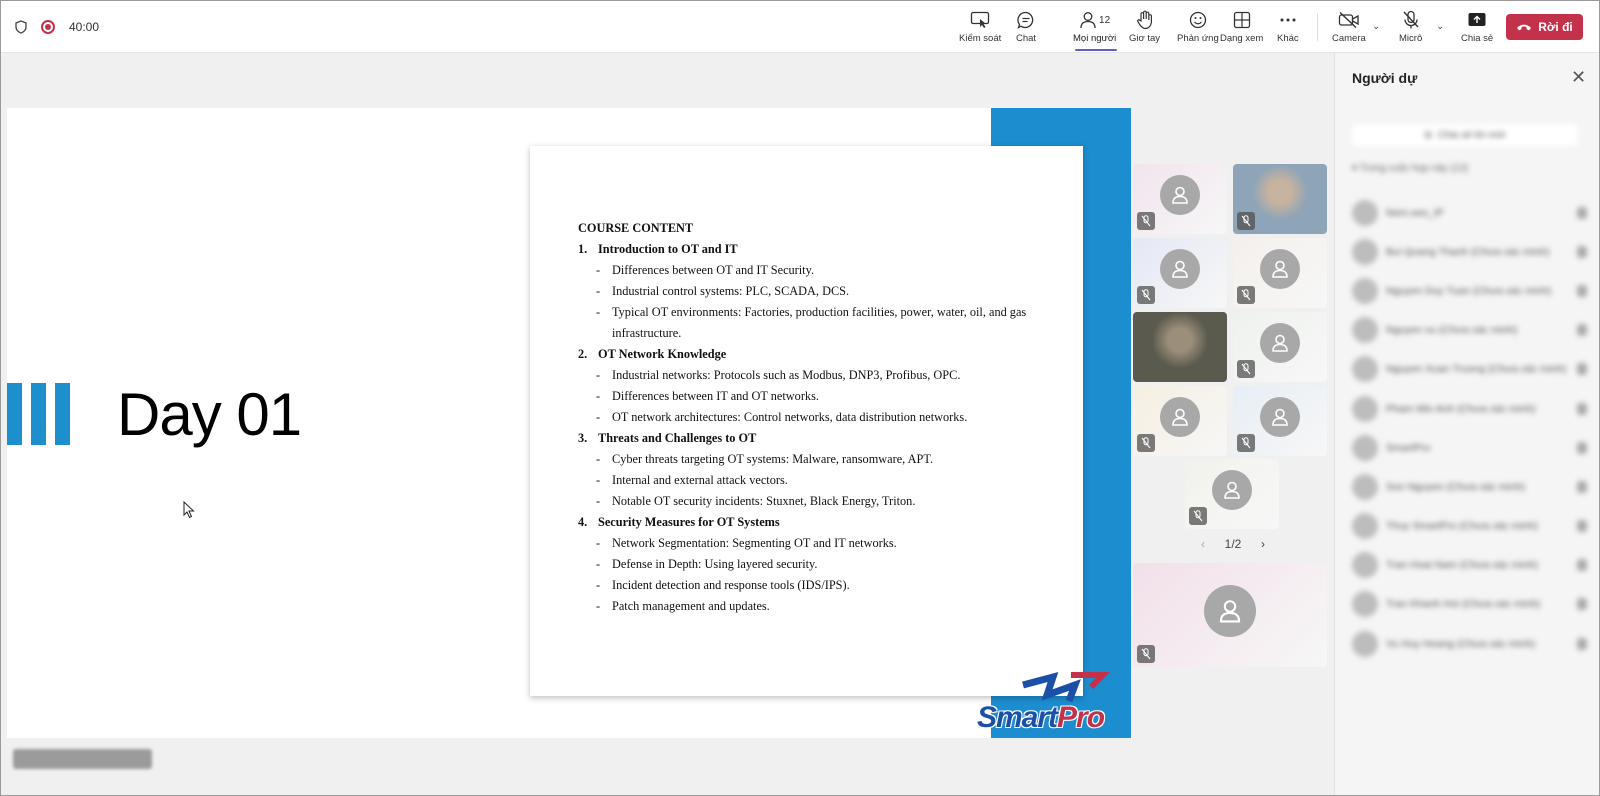  I want to click on mic-button: Micrô, so click(1410, 26).